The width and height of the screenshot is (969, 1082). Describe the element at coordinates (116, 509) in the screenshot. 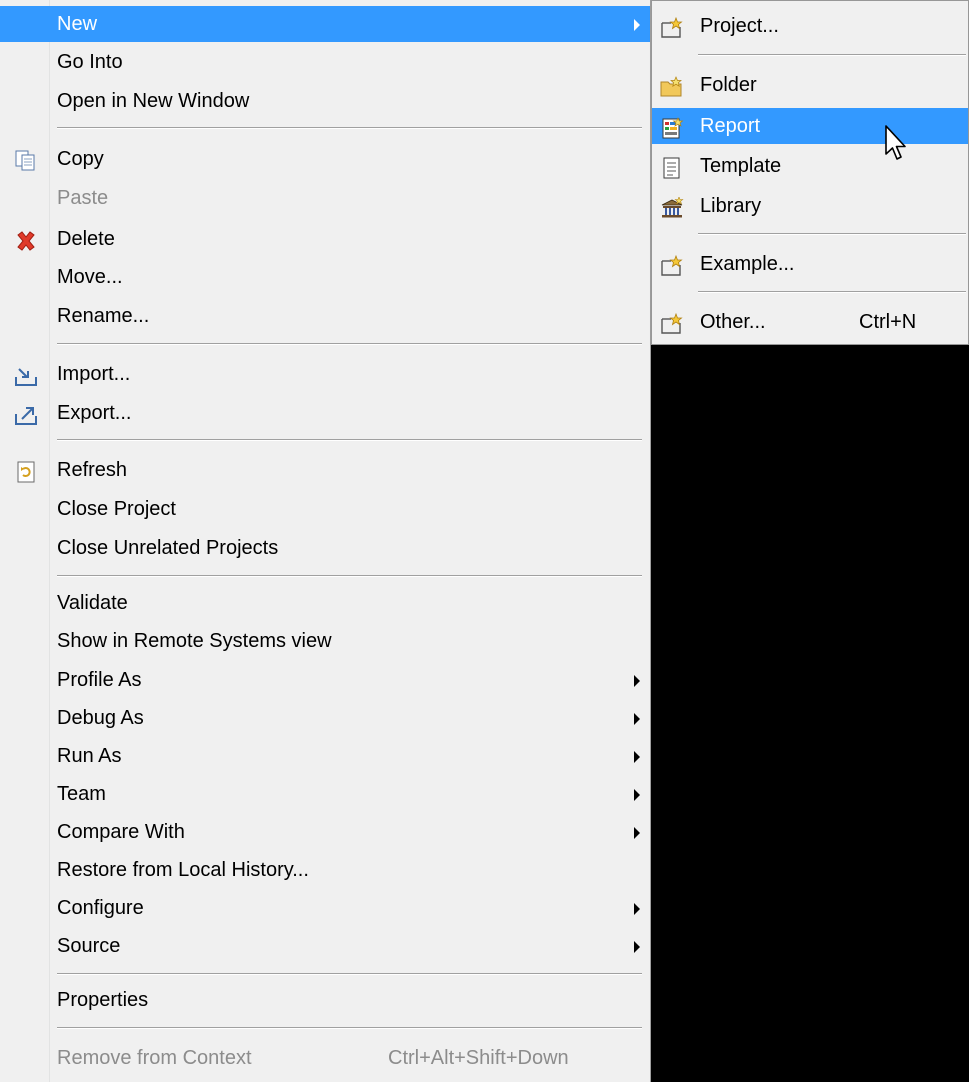

I see `menu-item-label: Close Project` at that location.